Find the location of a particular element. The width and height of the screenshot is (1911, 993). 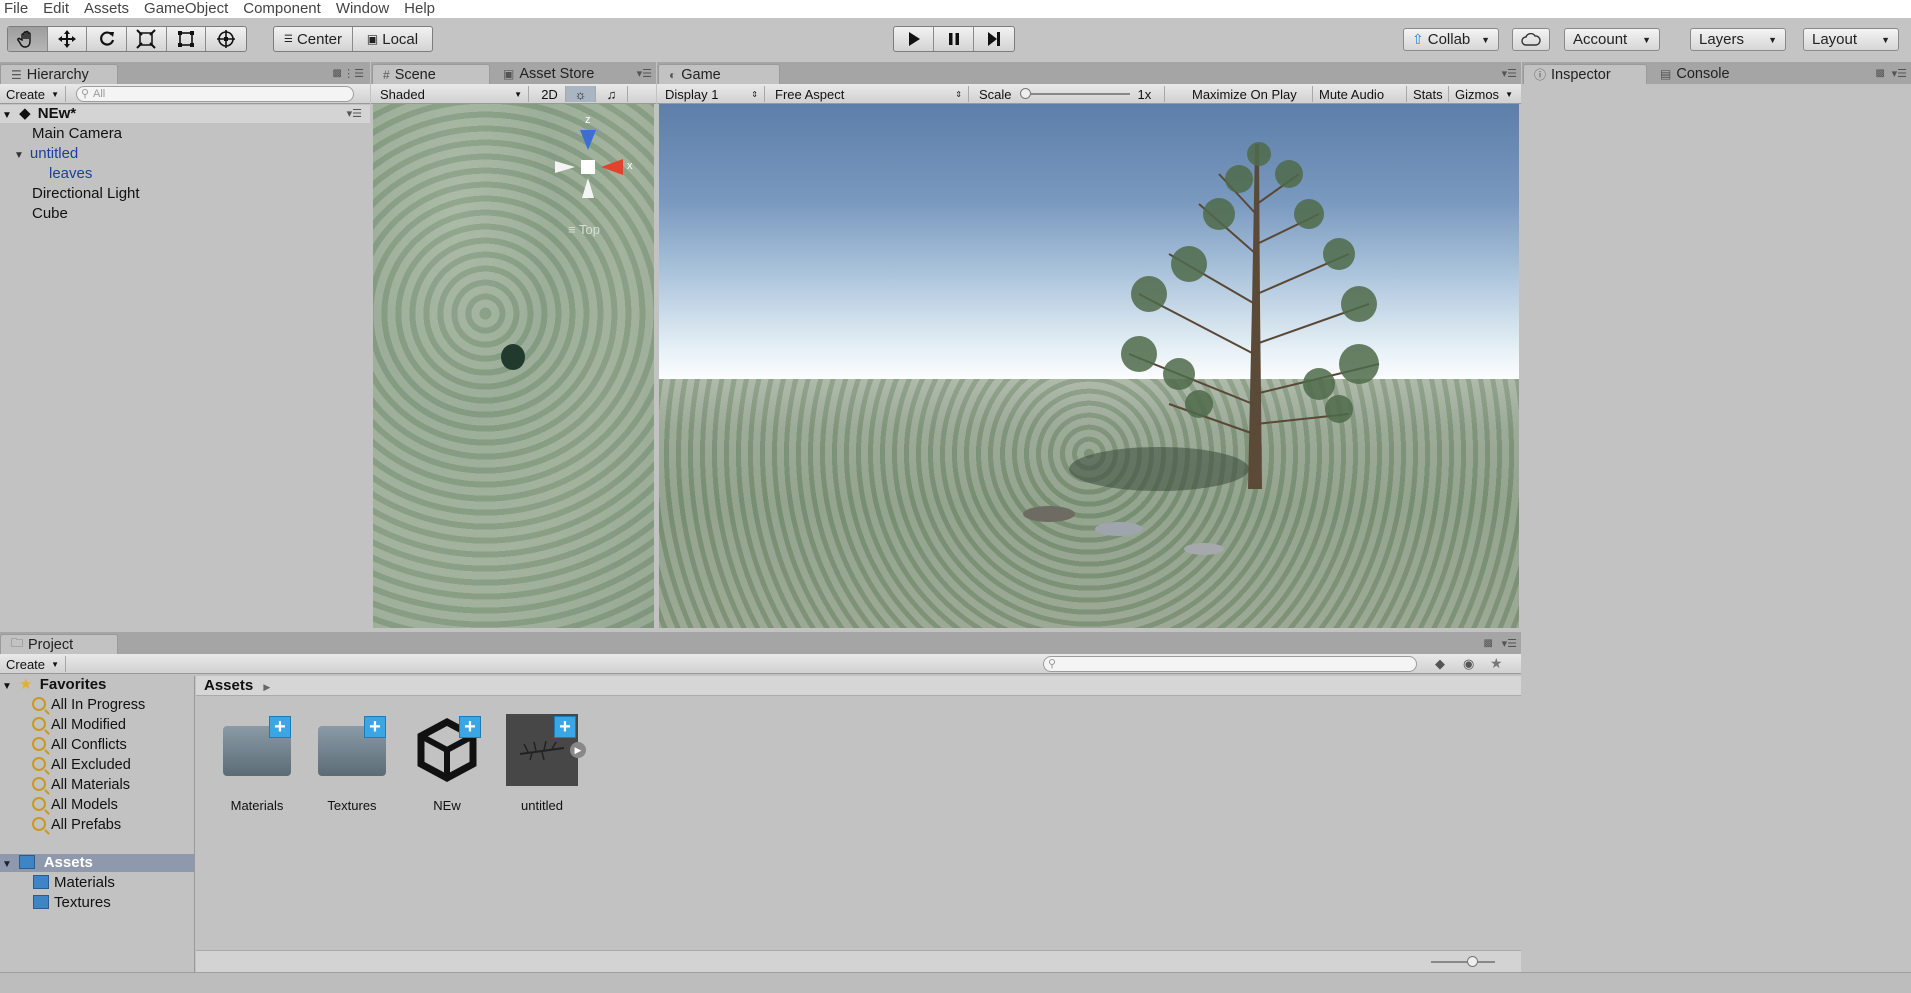

tab-inspector: ⓘ Inspector is located at coordinates (1585, 74).